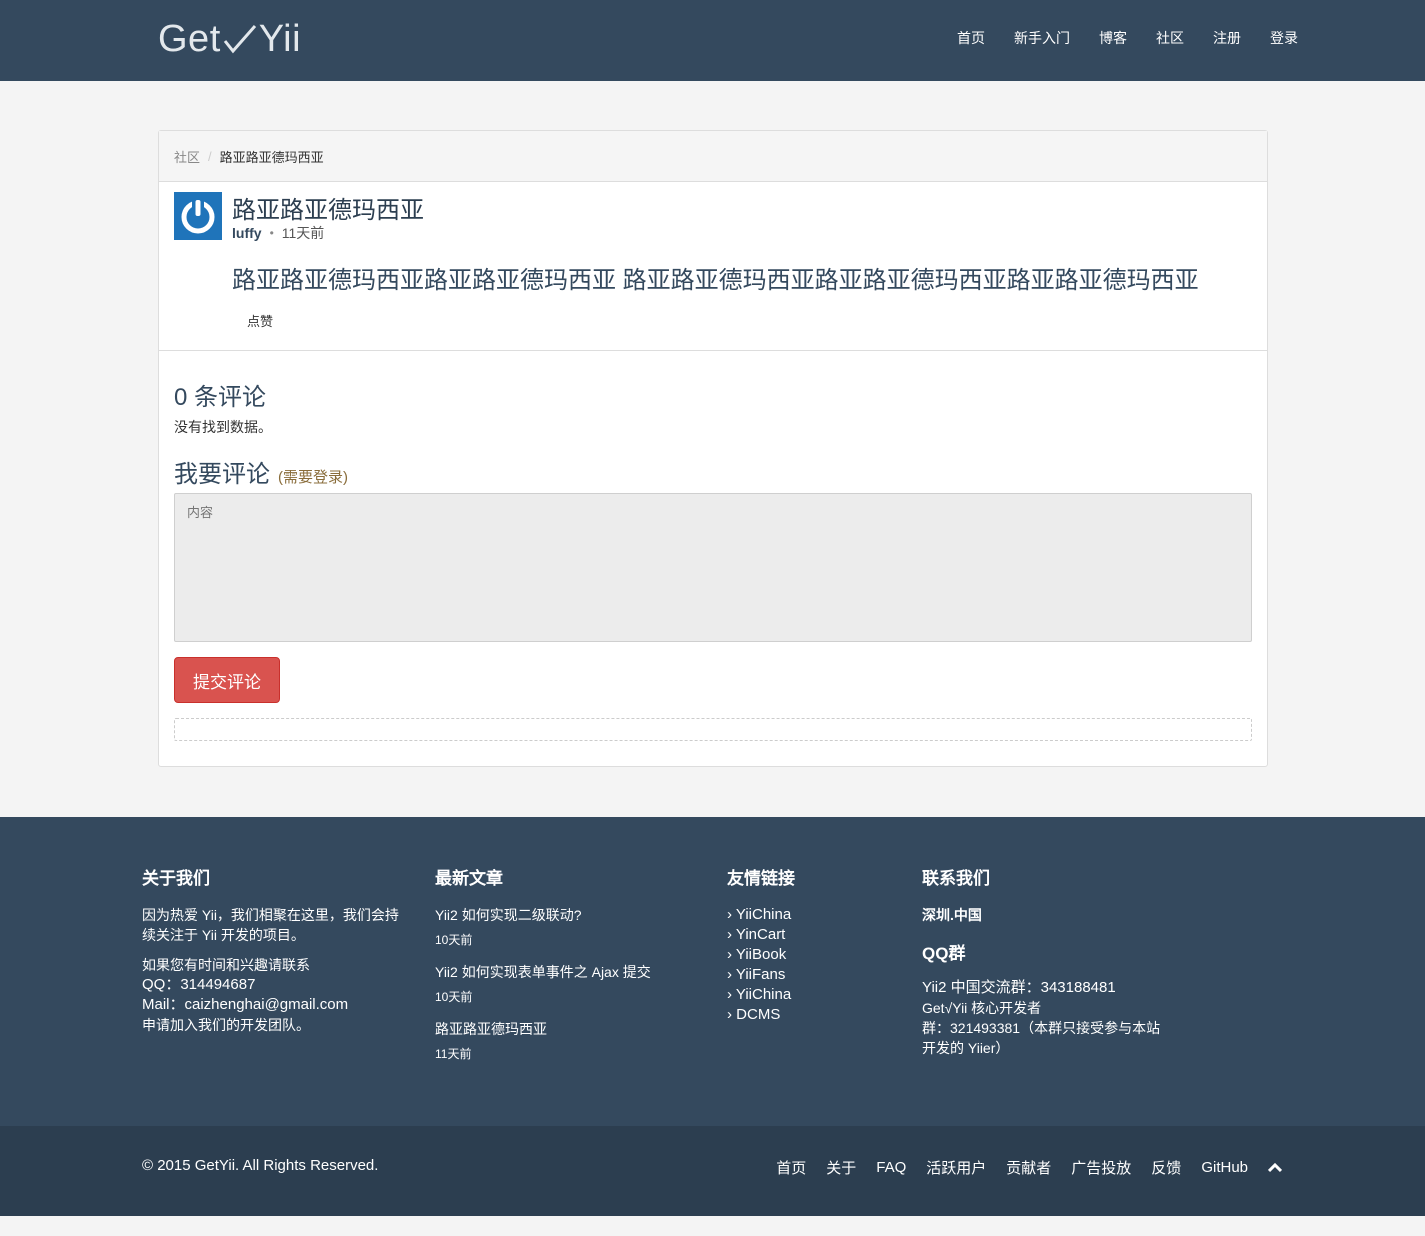 The height and width of the screenshot is (1236, 1425). What do you see at coordinates (227, 680) in the screenshot?
I see `submit-comment-button: 提交评论` at bounding box center [227, 680].